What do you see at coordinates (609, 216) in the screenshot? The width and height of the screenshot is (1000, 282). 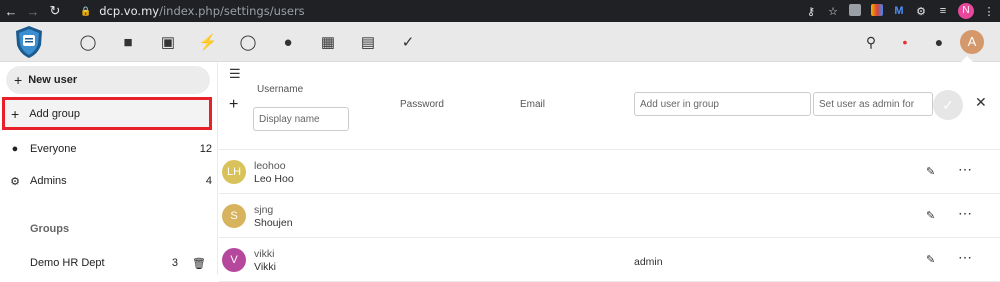 I see `table-row: S sjng Shoujen ✎ ⋯` at bounding box center [609, 216].